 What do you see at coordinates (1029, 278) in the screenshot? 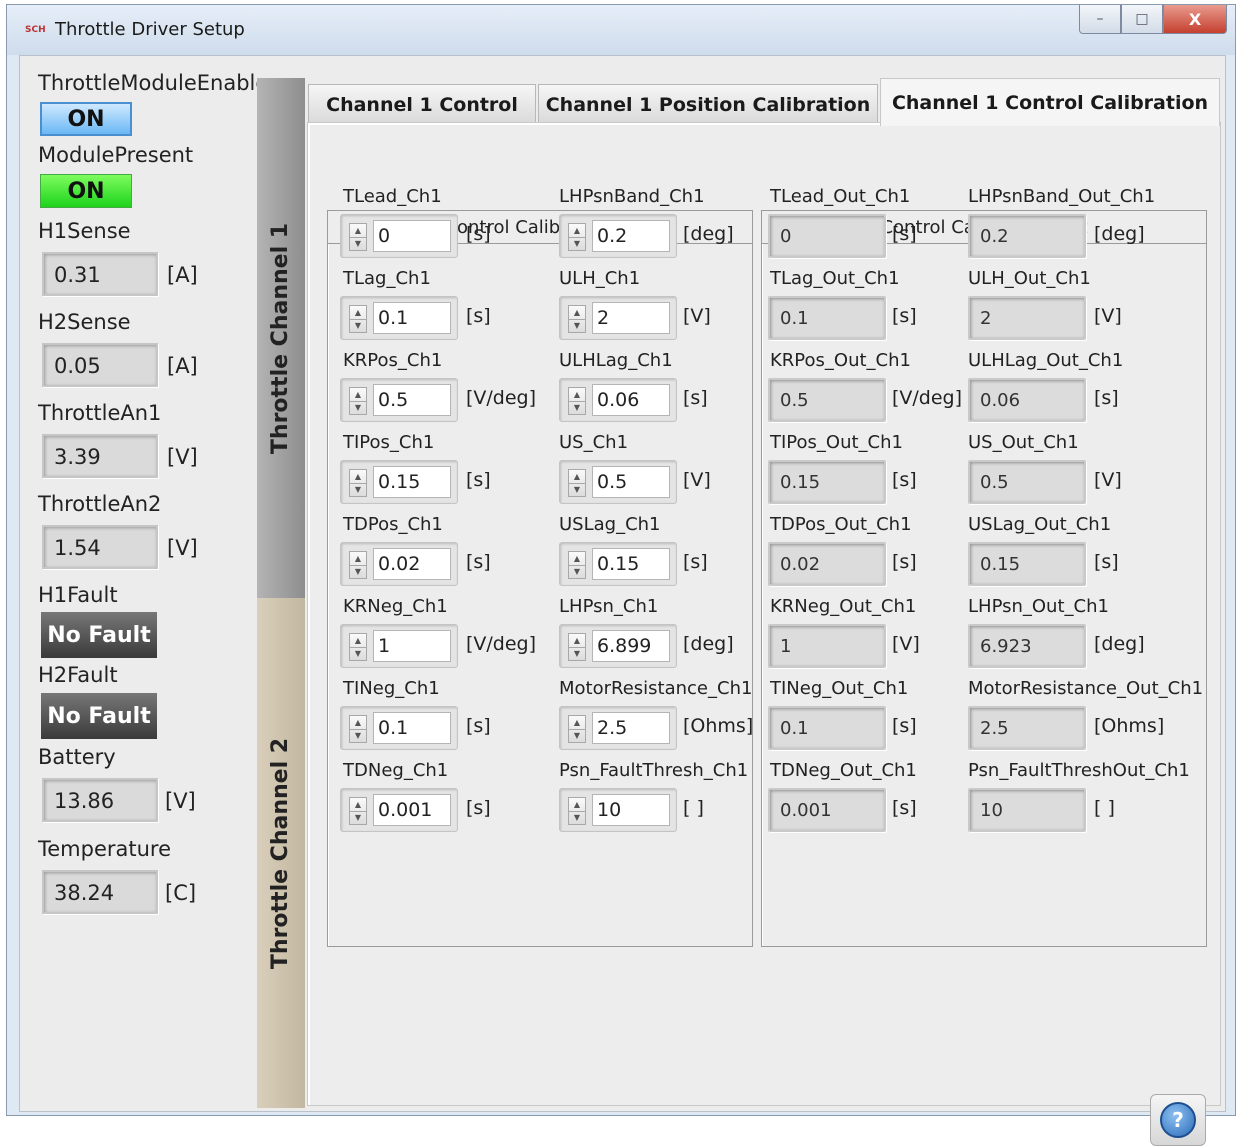
I see `ulh-out-ch1-label: ULH_Out_Ch1` at bounding box center [1029, 278].